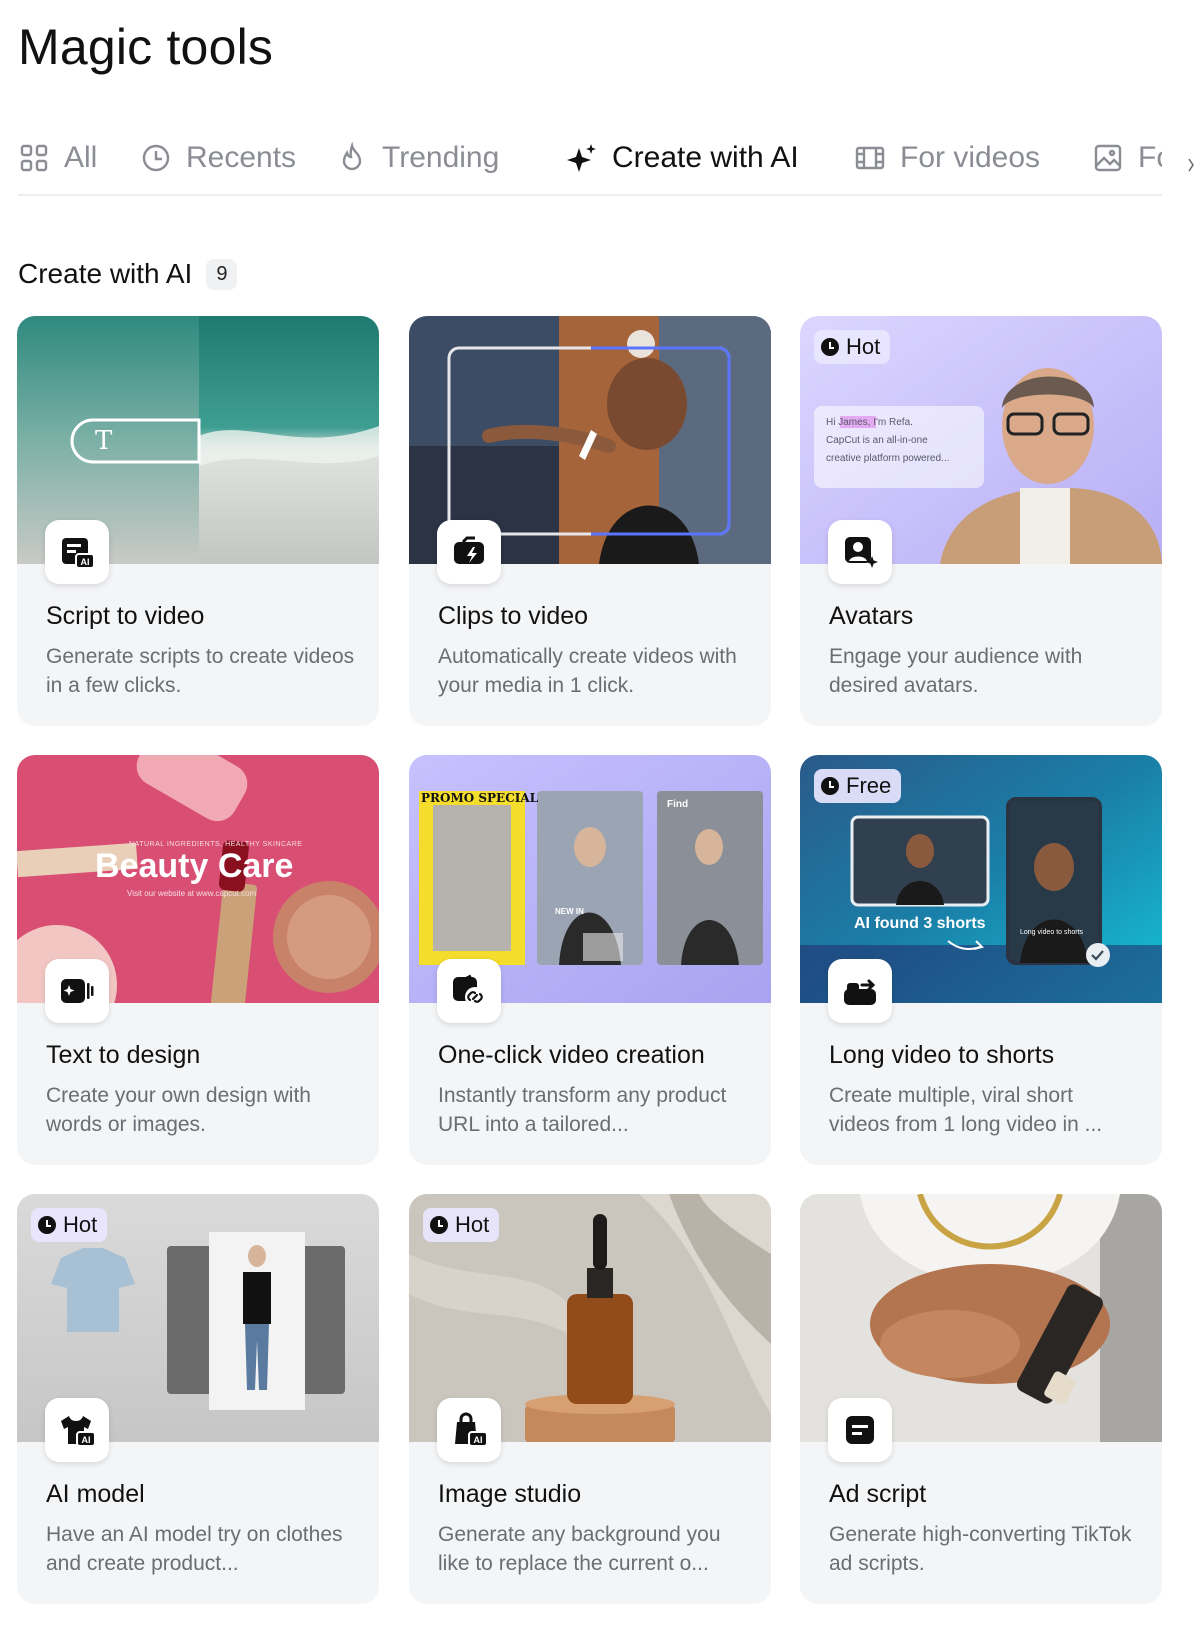  What do you see at coordinates (125, 616) in the screenshot?
I see `card-title: Script to video` at bounding box center [125, 616].